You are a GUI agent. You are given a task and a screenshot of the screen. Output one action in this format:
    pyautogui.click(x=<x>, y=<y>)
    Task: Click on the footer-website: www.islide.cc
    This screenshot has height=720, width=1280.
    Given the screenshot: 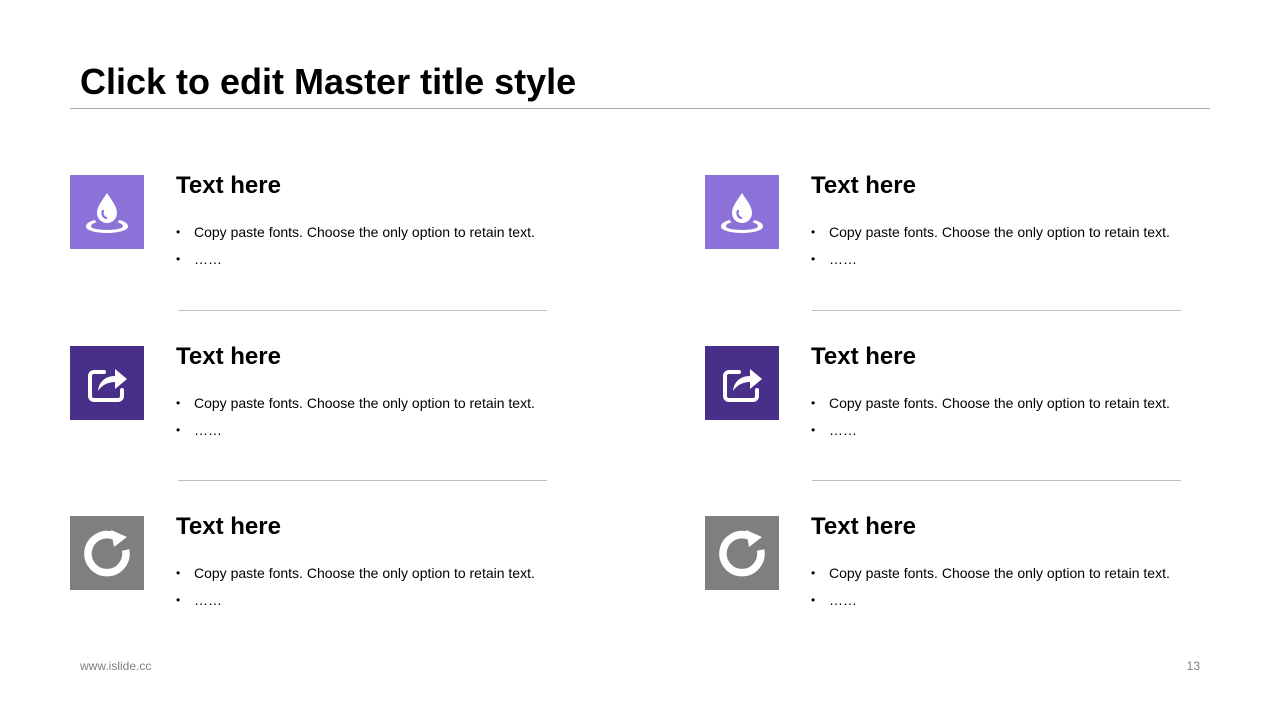 What is the action you would take?
    pyautogui.click(x=116, y=666)
    